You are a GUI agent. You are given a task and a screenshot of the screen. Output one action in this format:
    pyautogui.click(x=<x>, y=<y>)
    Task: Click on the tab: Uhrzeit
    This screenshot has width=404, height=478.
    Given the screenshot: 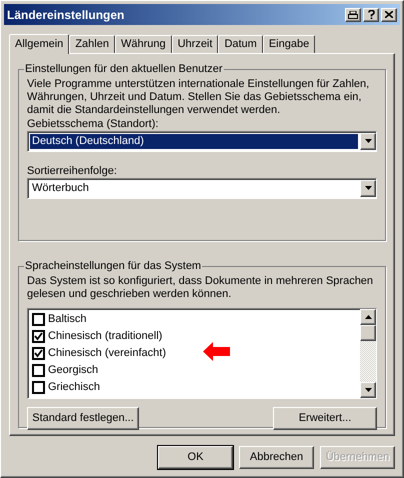 What is the action you would take?
    pyautogui.click(x=195, y=44)
    